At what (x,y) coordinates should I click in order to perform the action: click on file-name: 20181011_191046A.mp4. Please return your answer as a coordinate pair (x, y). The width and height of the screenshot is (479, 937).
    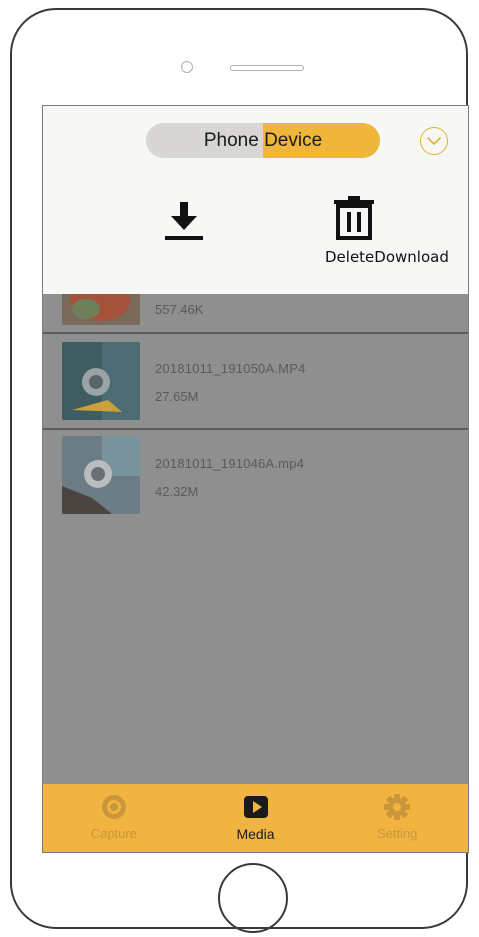
    Looking at the image, I should click on (230, 463).